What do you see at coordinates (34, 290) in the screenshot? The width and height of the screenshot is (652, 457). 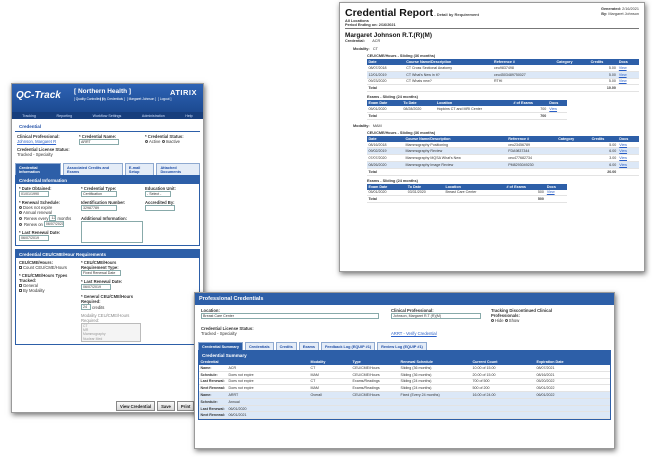 I see `by-modality-option-label: By Modality` at bounding box center [34, 290].